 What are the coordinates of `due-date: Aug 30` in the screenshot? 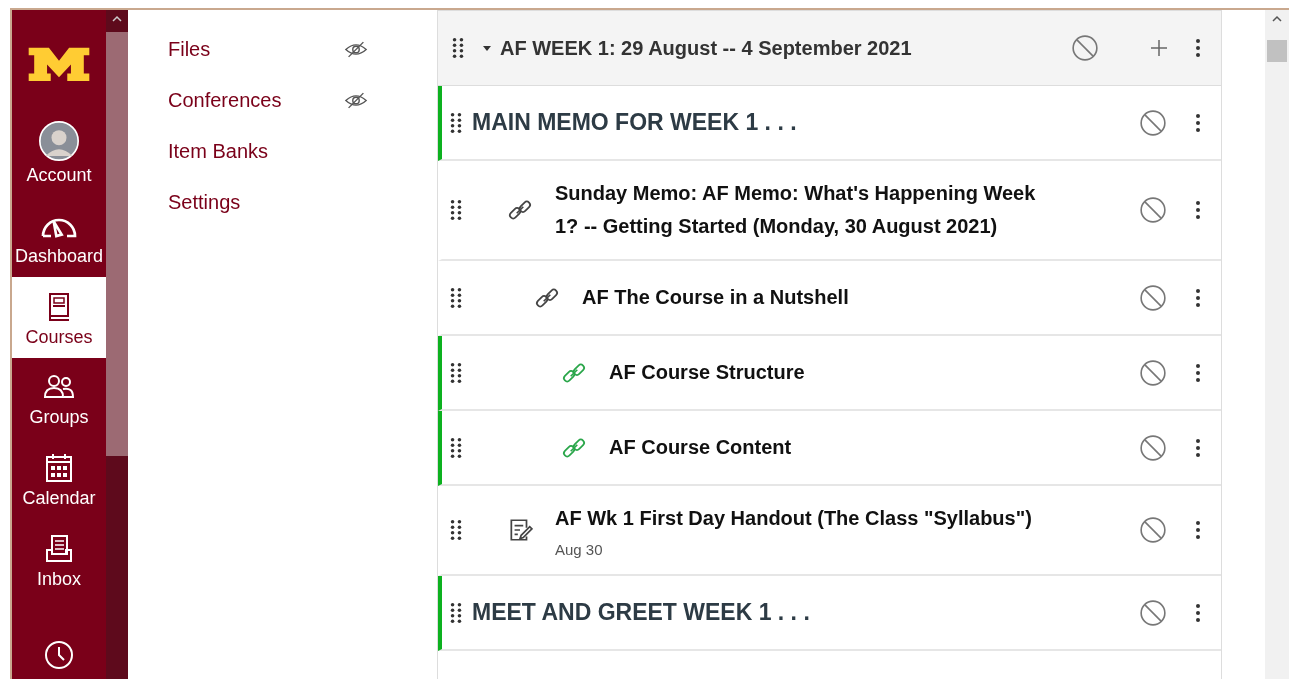 It's located at (579, 549).